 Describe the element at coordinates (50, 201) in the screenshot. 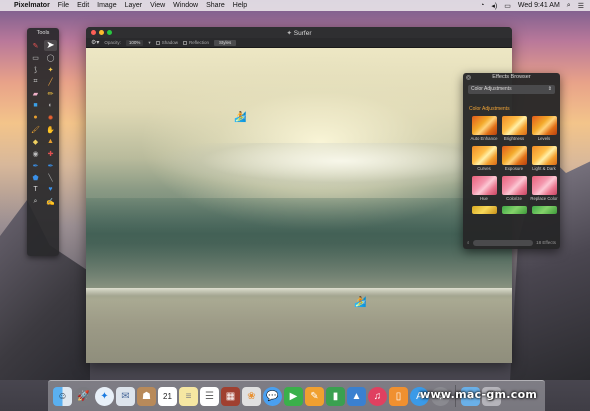

I see `hand-tool-icon: ✍` at that location.